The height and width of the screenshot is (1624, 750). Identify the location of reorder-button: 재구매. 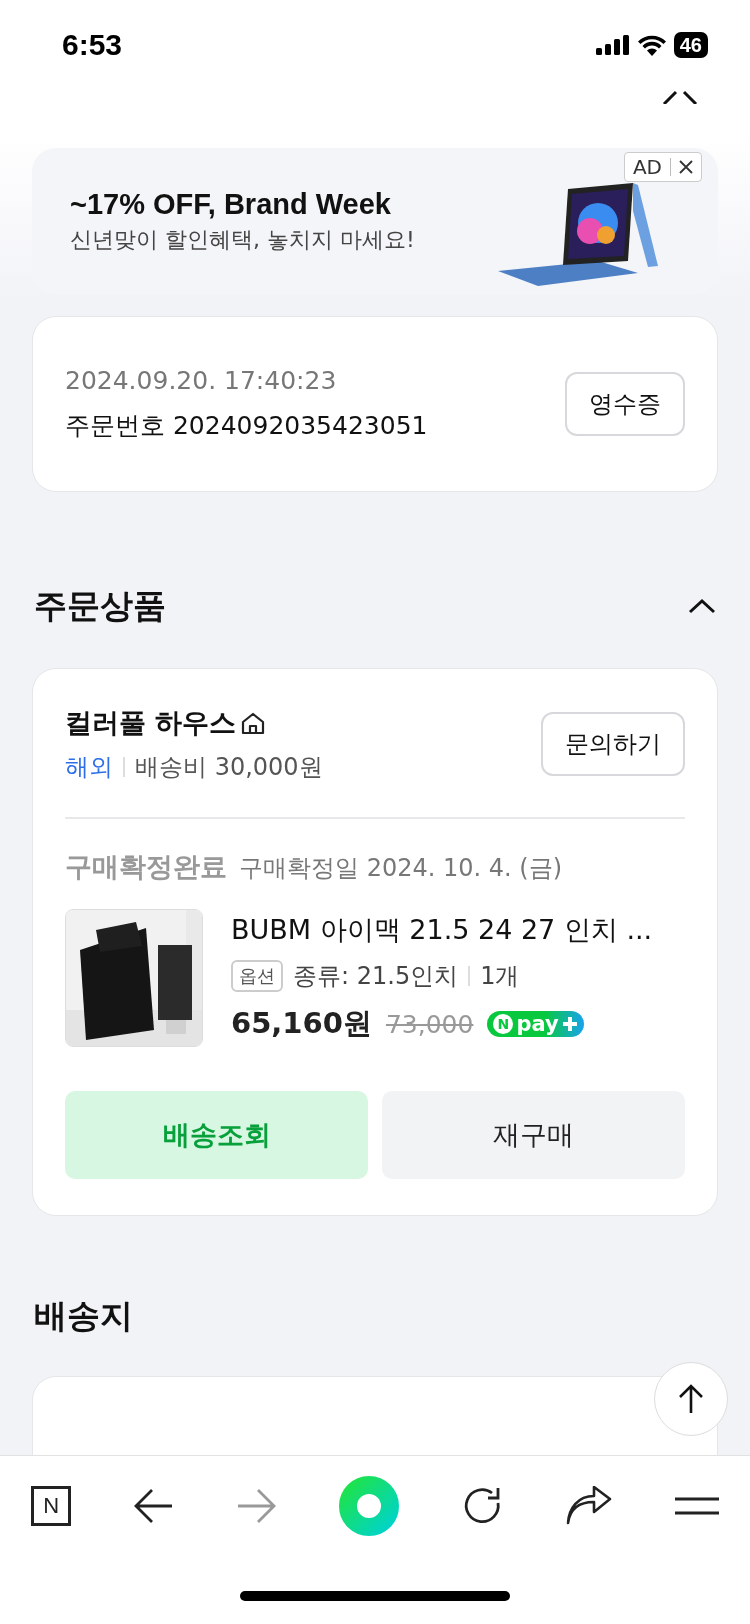
(533, 1135).